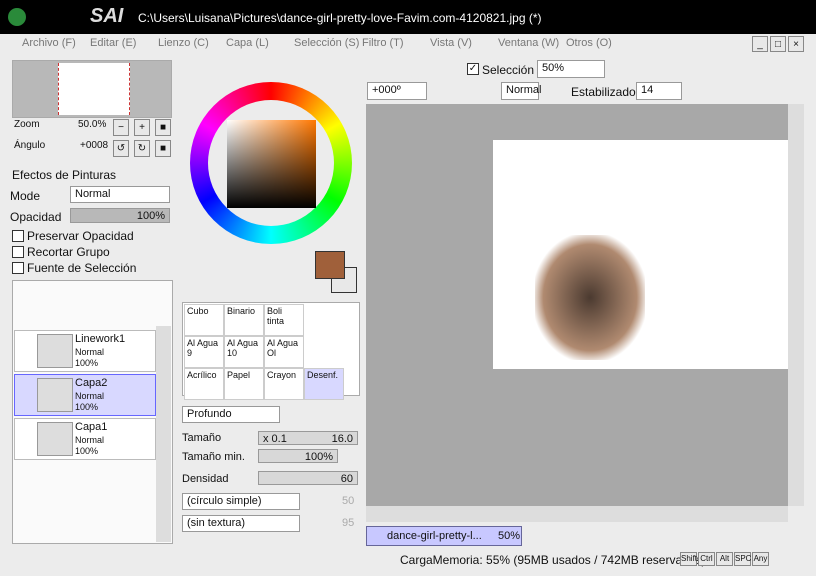 The image size is (816, 576). What do you see at coordinates (241, 501) in the screenshot?
I see `brush-shape-dropdown: (círculo simple)` at bounding box center [241, 501].